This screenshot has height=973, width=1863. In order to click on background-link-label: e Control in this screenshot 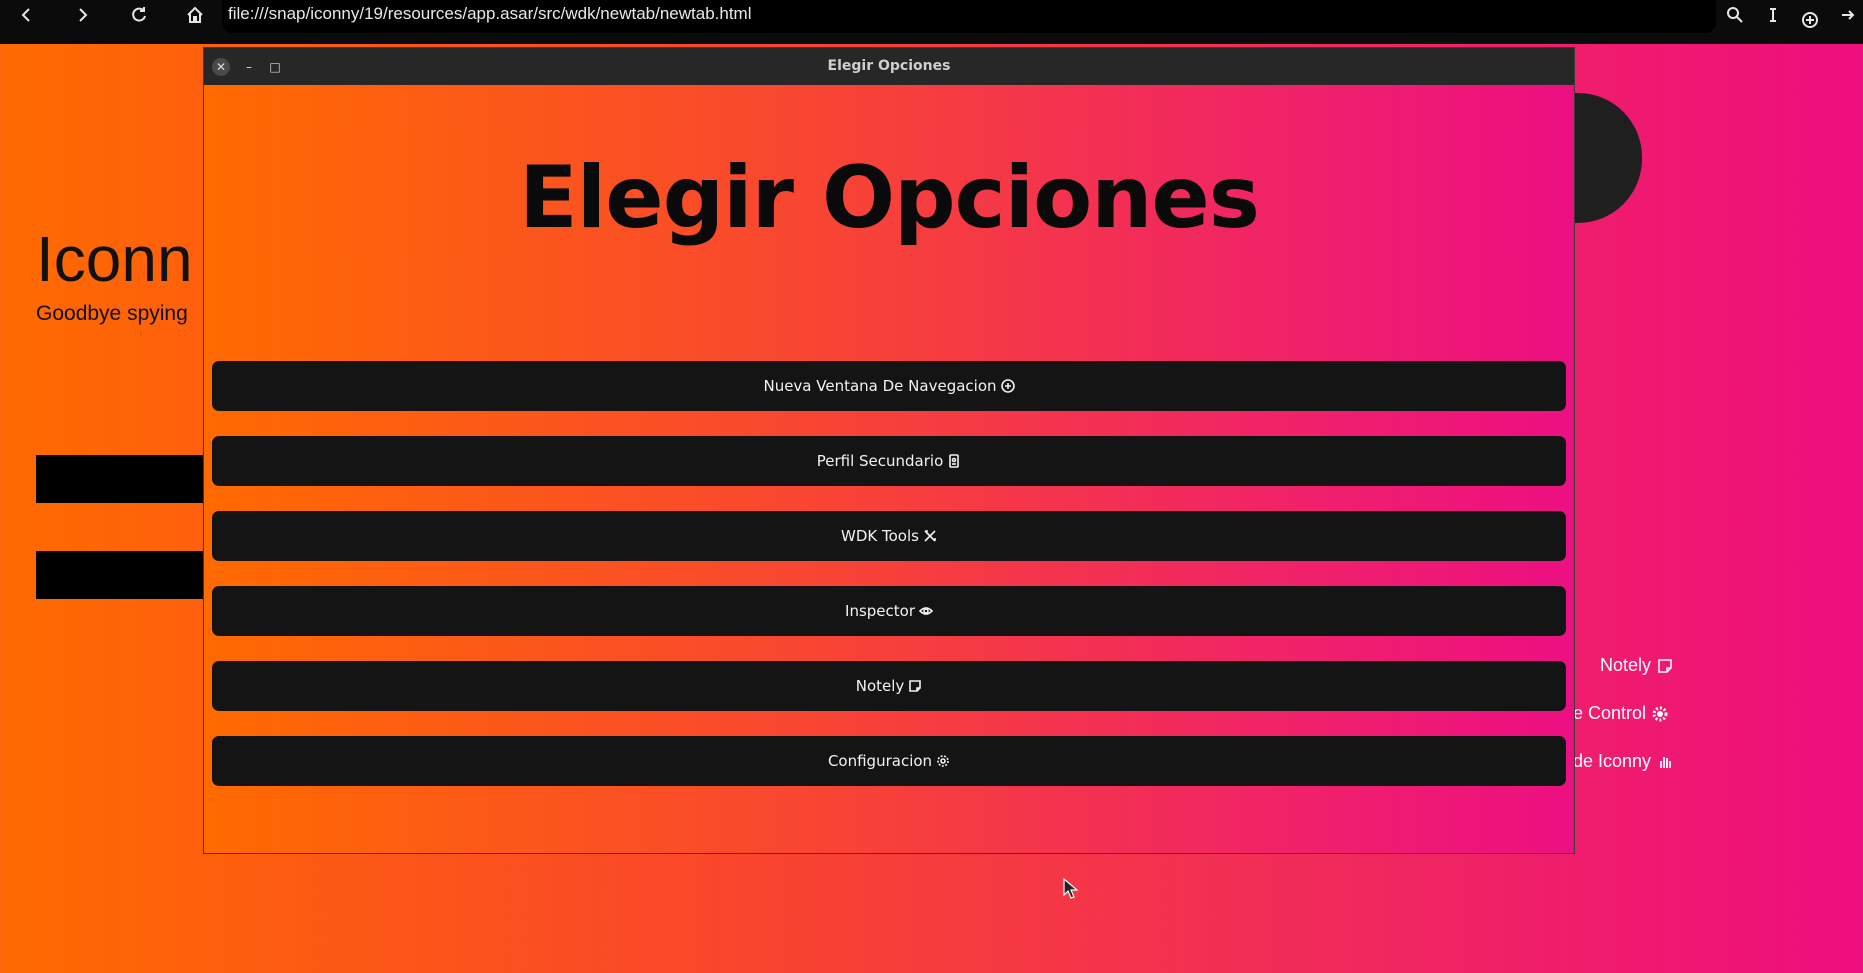, I will do `click(1610, 713)`.